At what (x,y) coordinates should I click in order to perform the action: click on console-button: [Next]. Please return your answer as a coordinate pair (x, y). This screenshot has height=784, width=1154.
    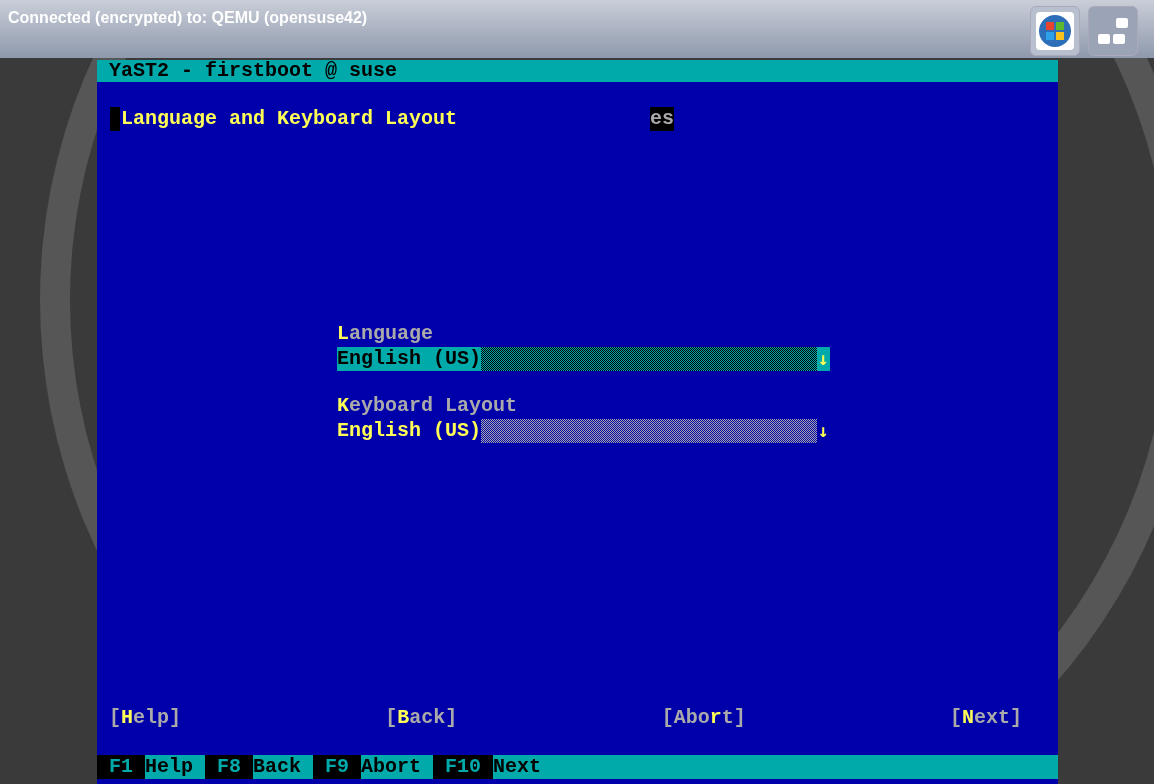
    Looking at the image, I should click on (985, 718).